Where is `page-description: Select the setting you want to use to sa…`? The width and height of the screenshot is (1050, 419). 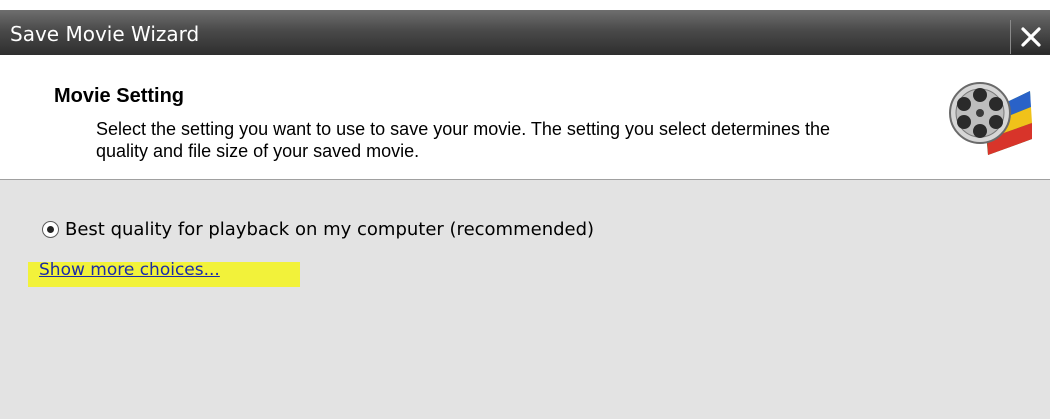
page-description: Select the setting you want to use to sa… is located at coordinates (463, 140).